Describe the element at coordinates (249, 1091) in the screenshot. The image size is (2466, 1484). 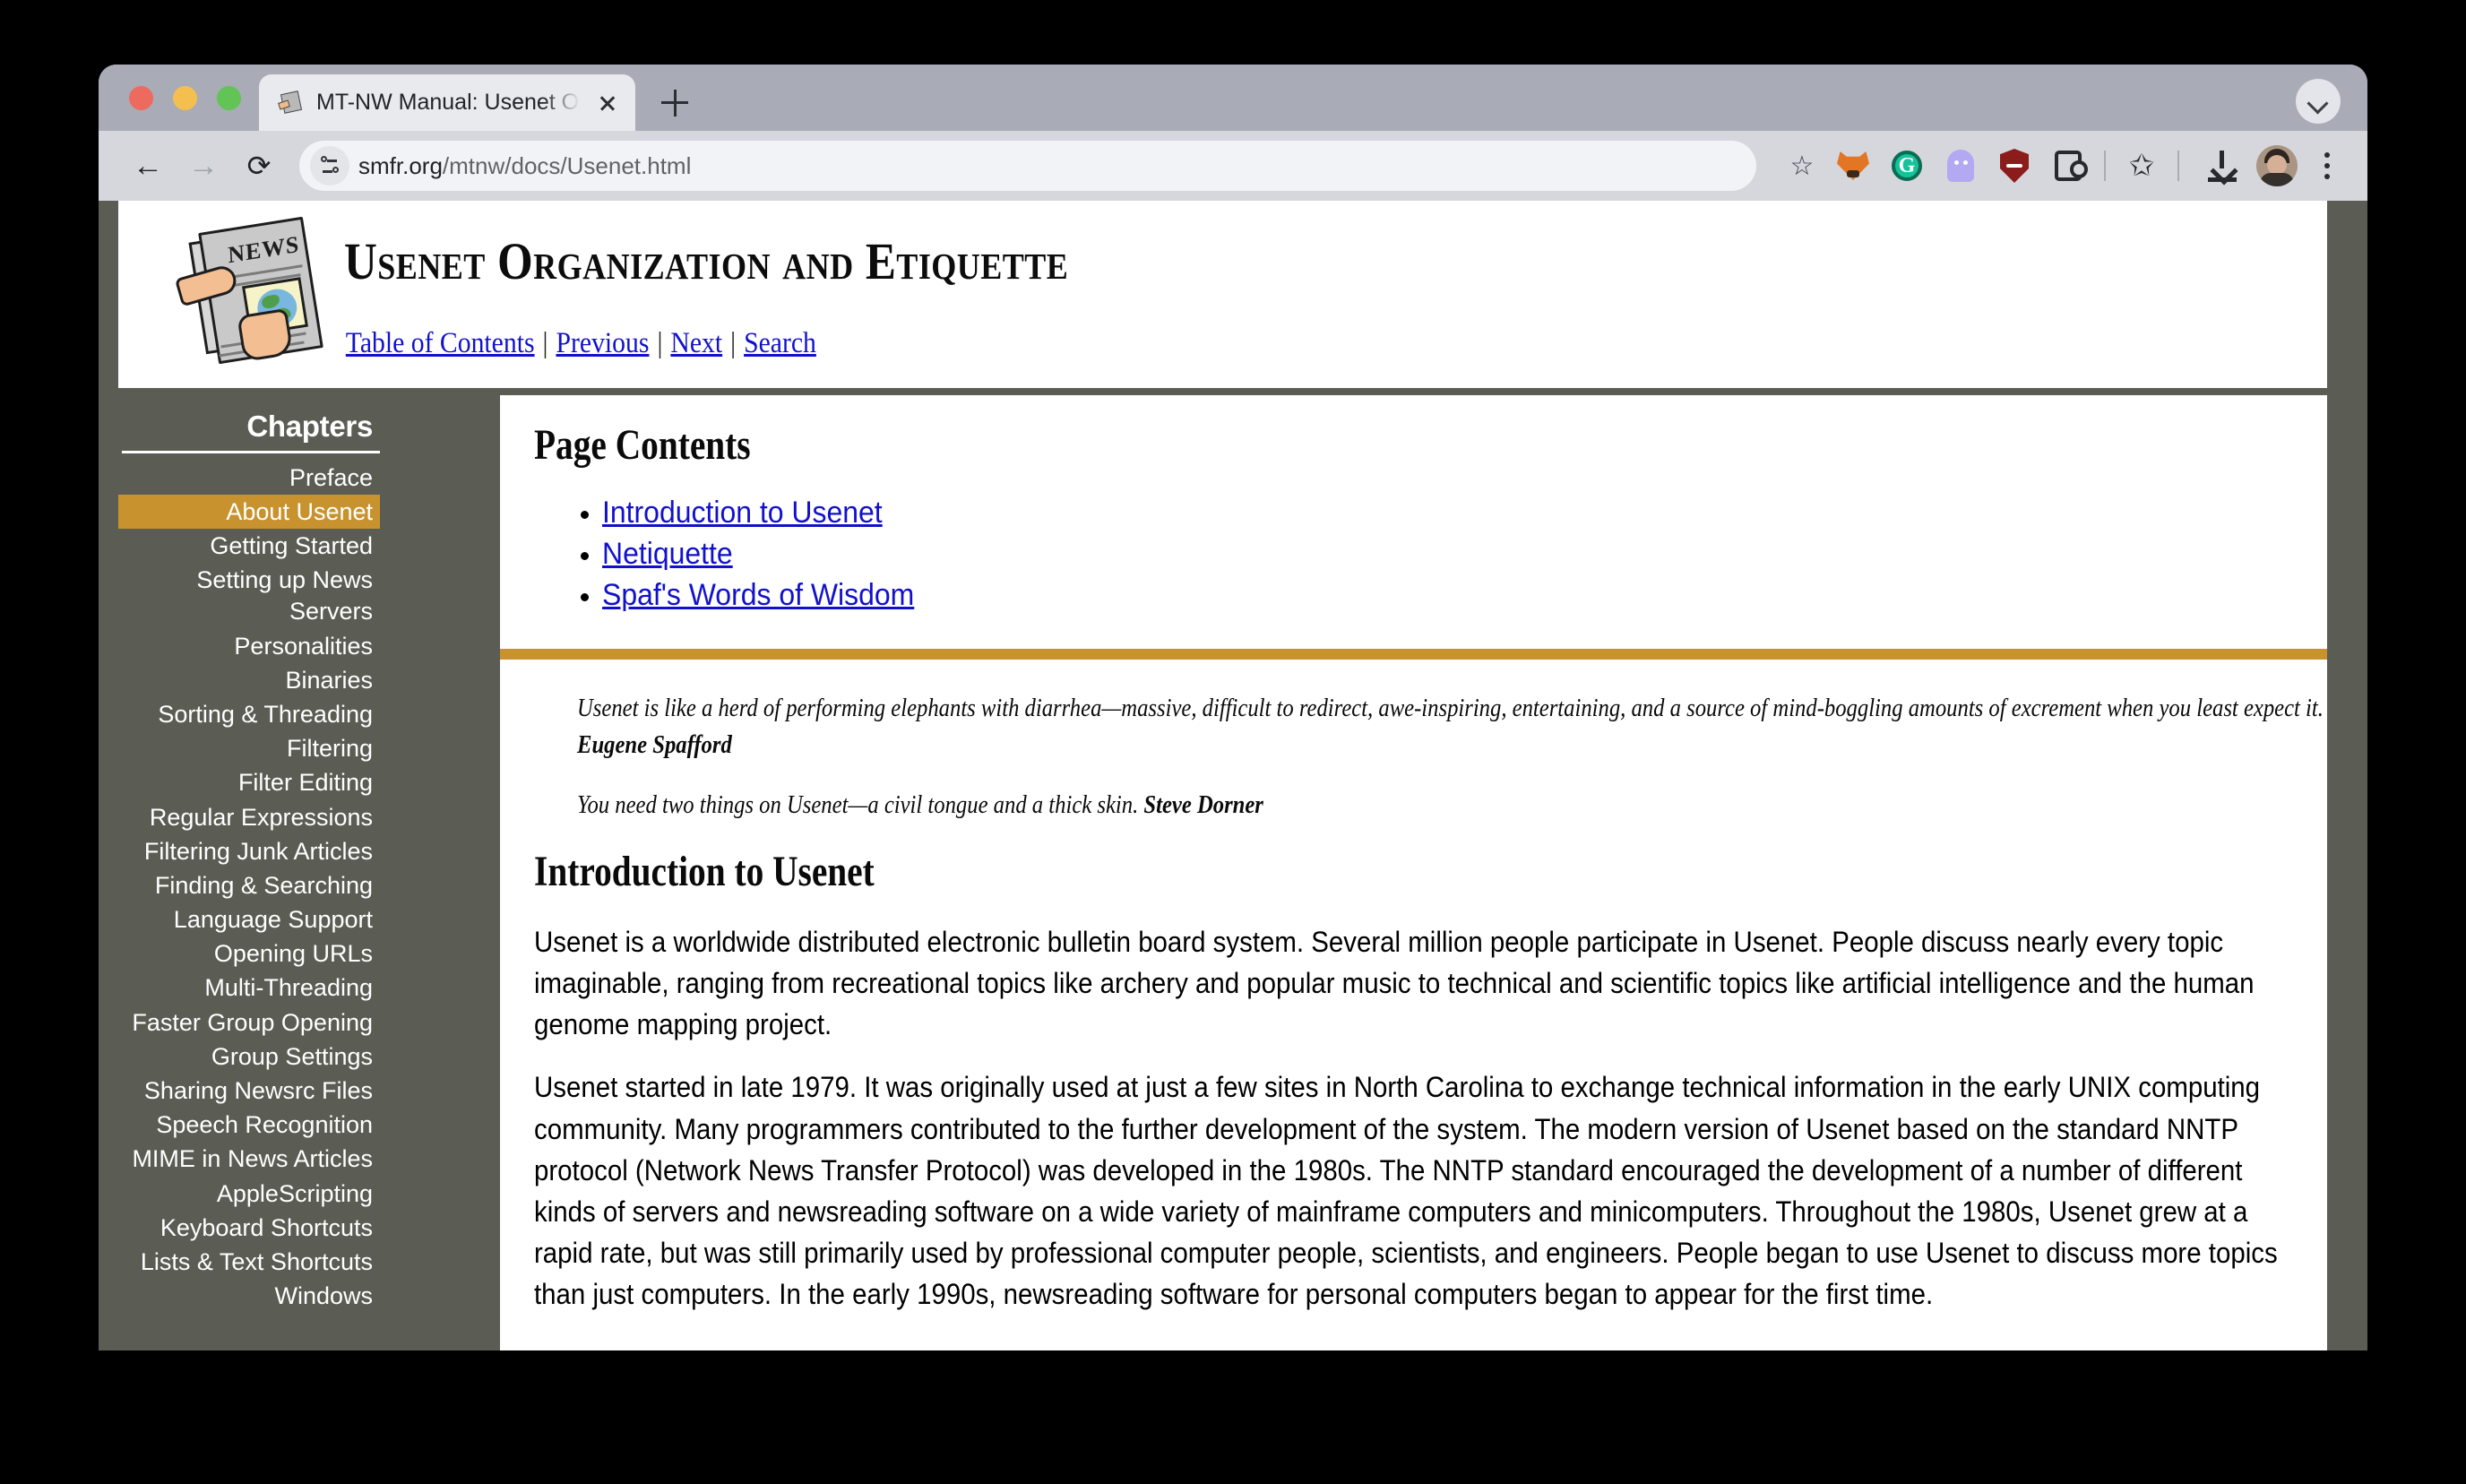
I see `sidebar-item-sharing-newsrc-files: Sharing Newsrc Files` at that location.